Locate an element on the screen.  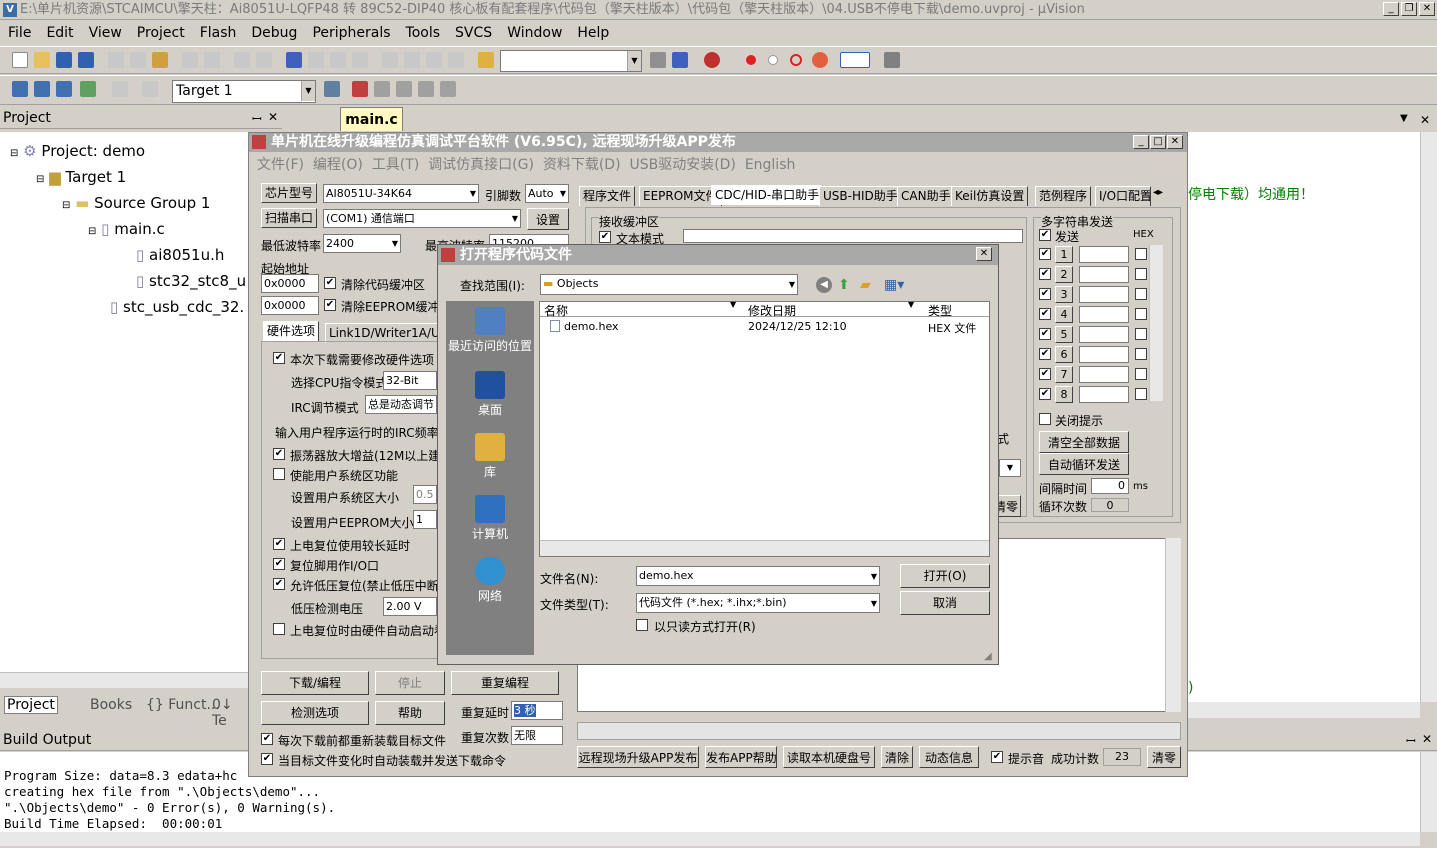
send-row-button: 8 is located at coordinates (1064, 394).